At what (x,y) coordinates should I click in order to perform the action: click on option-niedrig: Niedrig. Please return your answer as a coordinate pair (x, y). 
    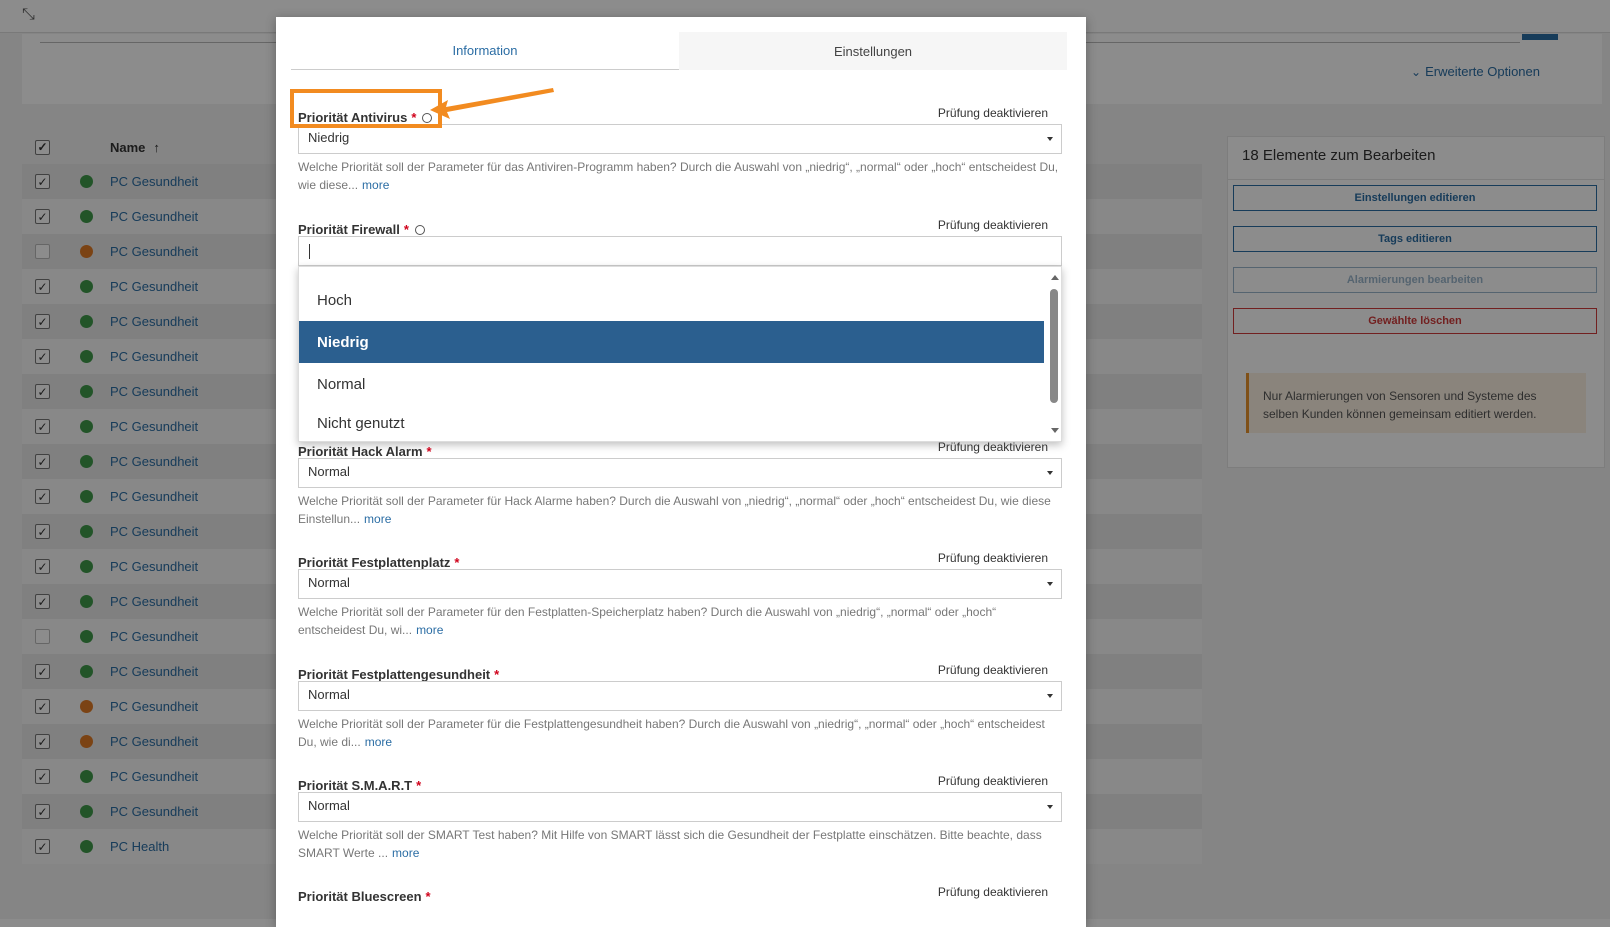
    Looking at the image, I should click on (671, 342).